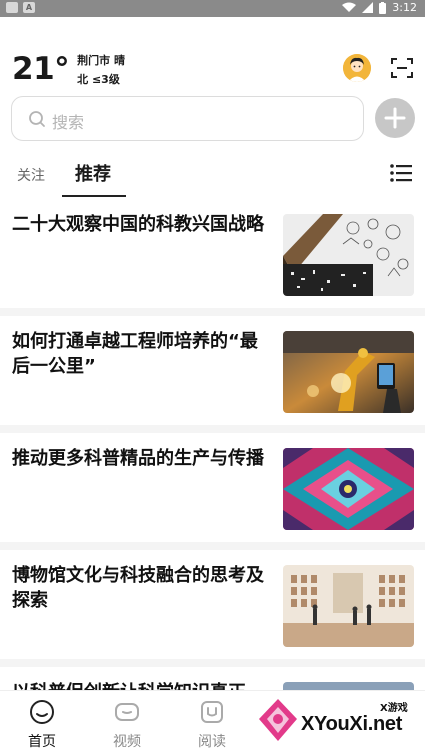  What do you see at coordinates (94, 196) in the screenshot?
I see `active-tab-indicator` at bounding box center [94, 196].